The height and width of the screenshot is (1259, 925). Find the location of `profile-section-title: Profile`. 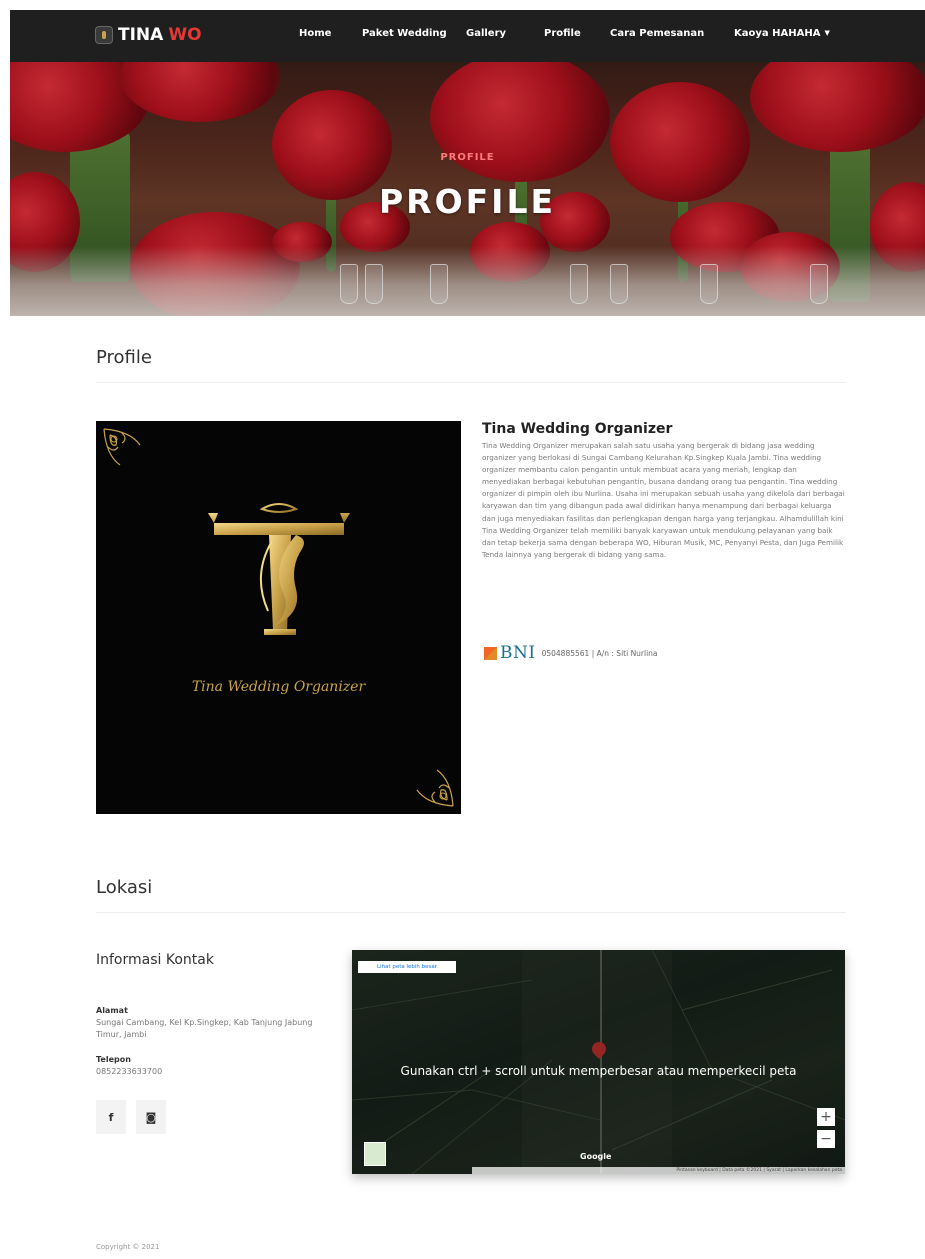

profile-section-title: Profile is located at coordinates (124, 357).